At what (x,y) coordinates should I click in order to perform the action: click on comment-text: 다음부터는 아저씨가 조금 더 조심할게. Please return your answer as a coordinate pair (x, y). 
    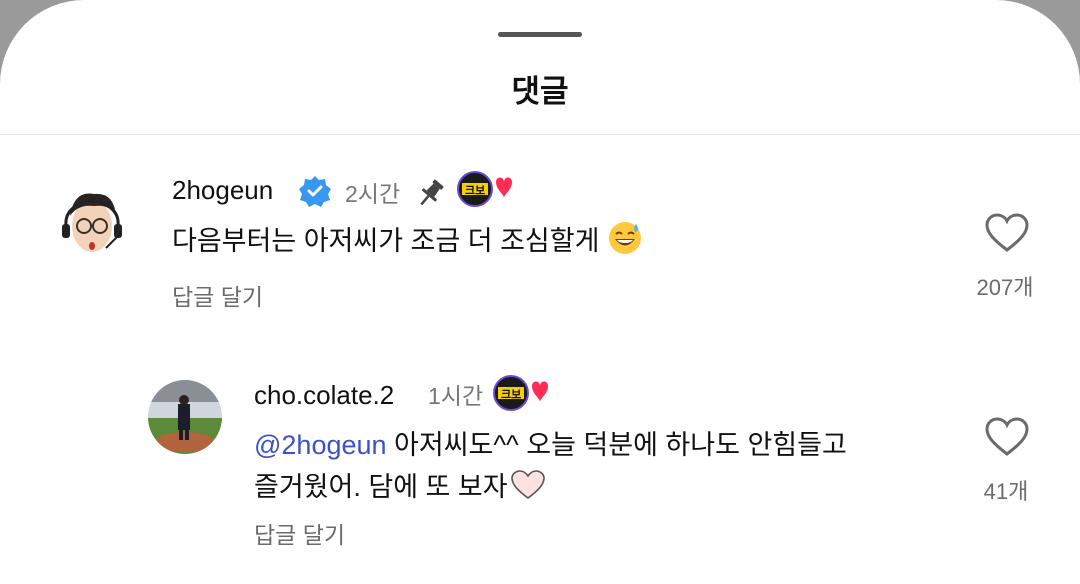
    Looking at the image, I should click on (407, 241).